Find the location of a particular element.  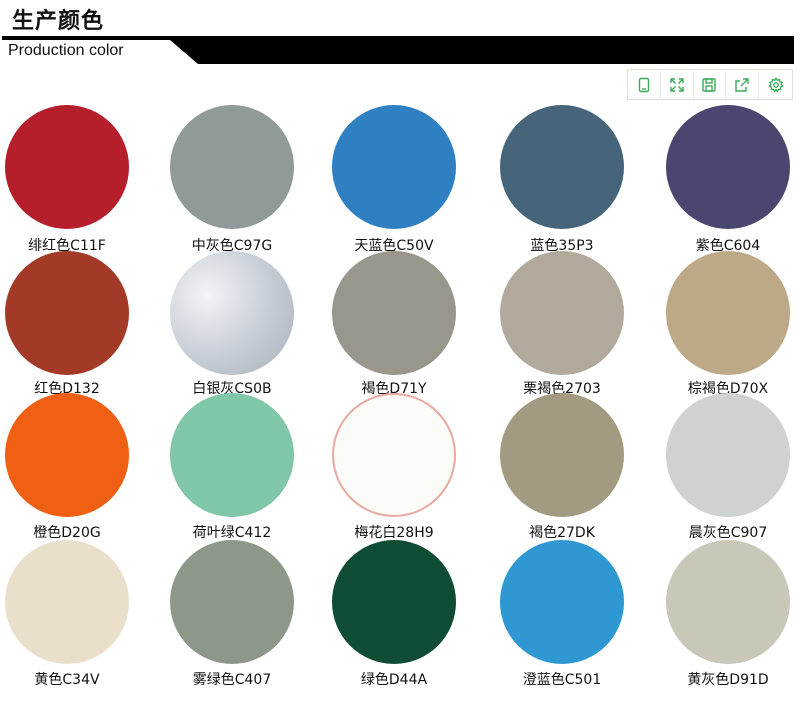

section-tab: Production color is located at coordinates (100, 52).